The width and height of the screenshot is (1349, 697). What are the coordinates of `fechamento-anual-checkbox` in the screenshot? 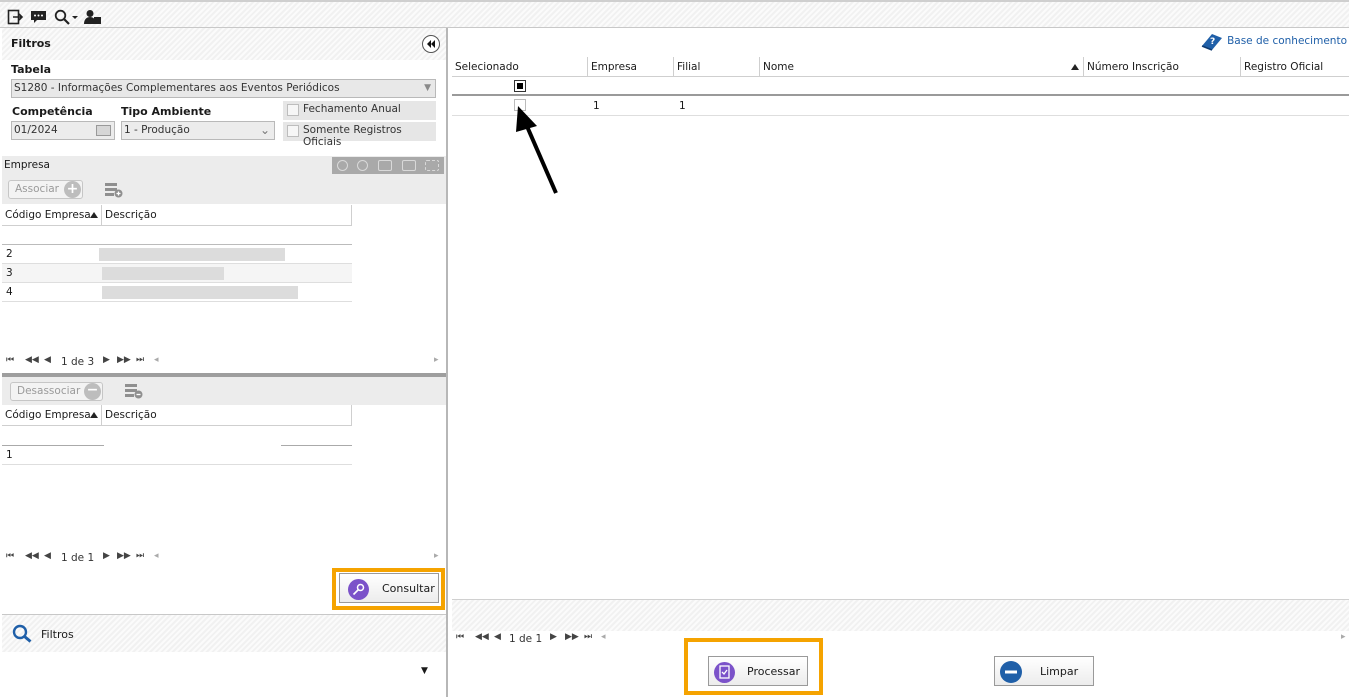 It's located at (293, 110).